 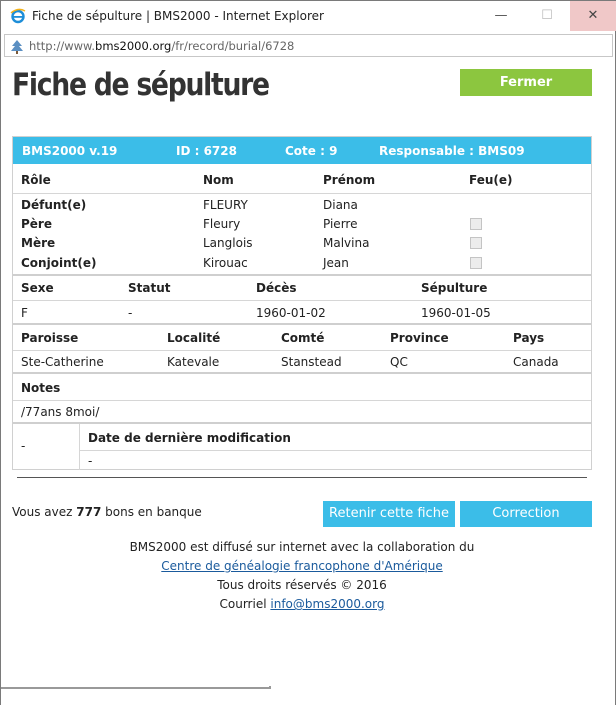 What do you see at coordinates (107, 512) in the screenshot?
I see `bank-balance: Vous avez 777 bons en banque` at bounding box center [107, 512].